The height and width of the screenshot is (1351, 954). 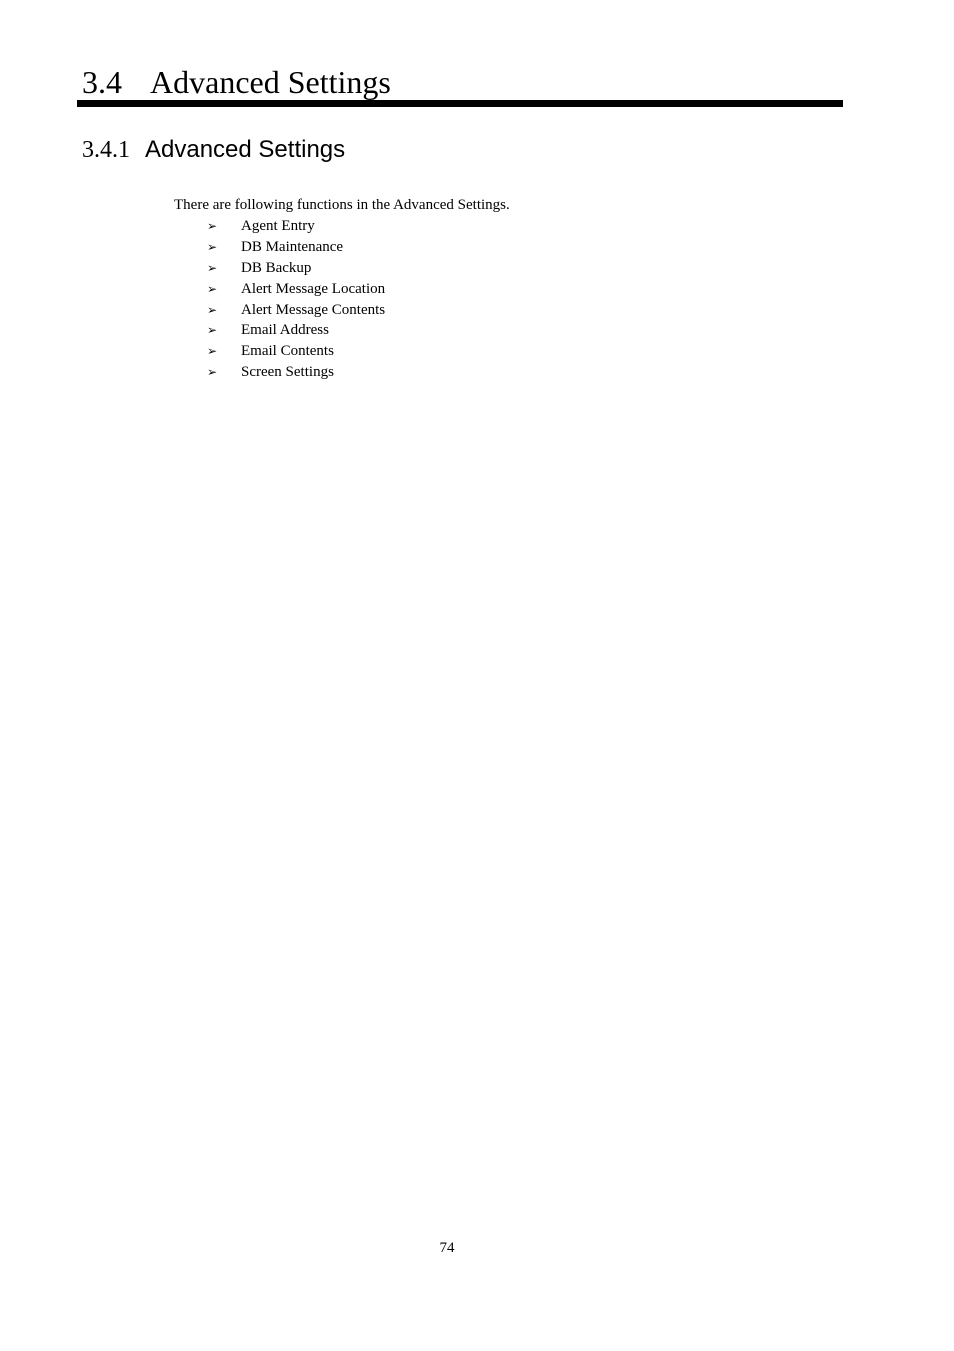 I want to click on list-item: ➢ Email Address, so click(x=296, y=330).